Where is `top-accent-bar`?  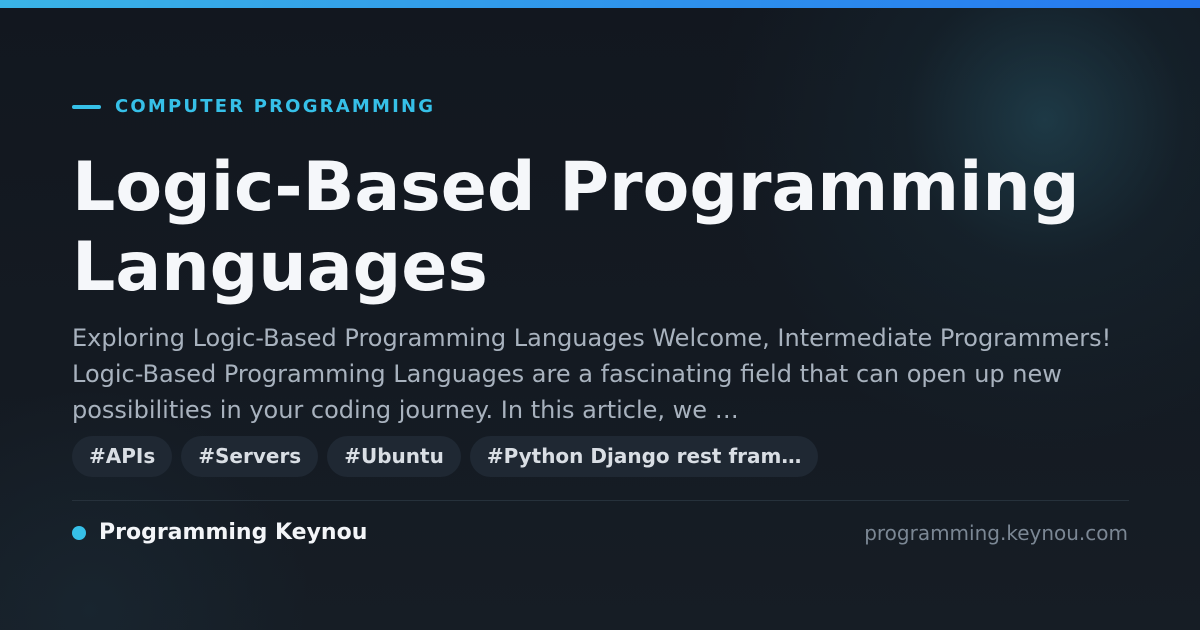
top-accent-bar is located at coordinates (600, 4).